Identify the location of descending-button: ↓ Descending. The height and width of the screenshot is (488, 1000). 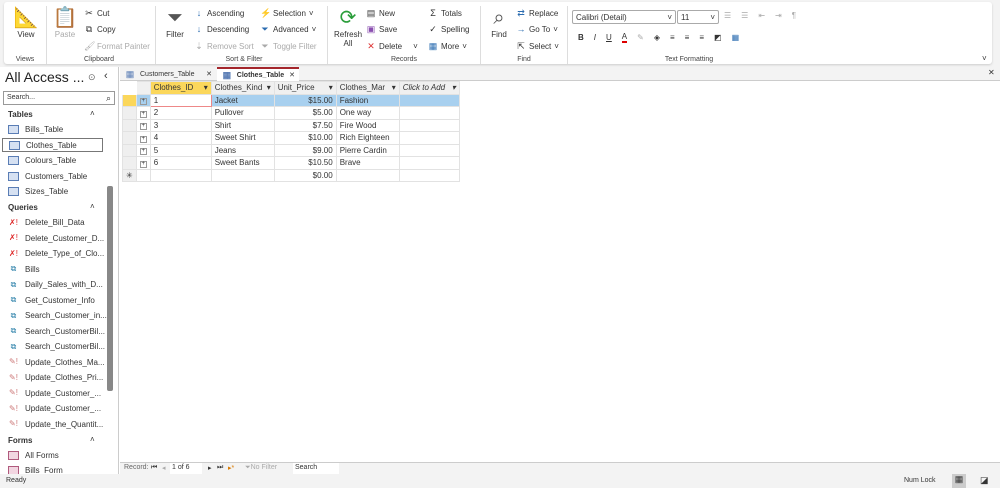
(222, 29).